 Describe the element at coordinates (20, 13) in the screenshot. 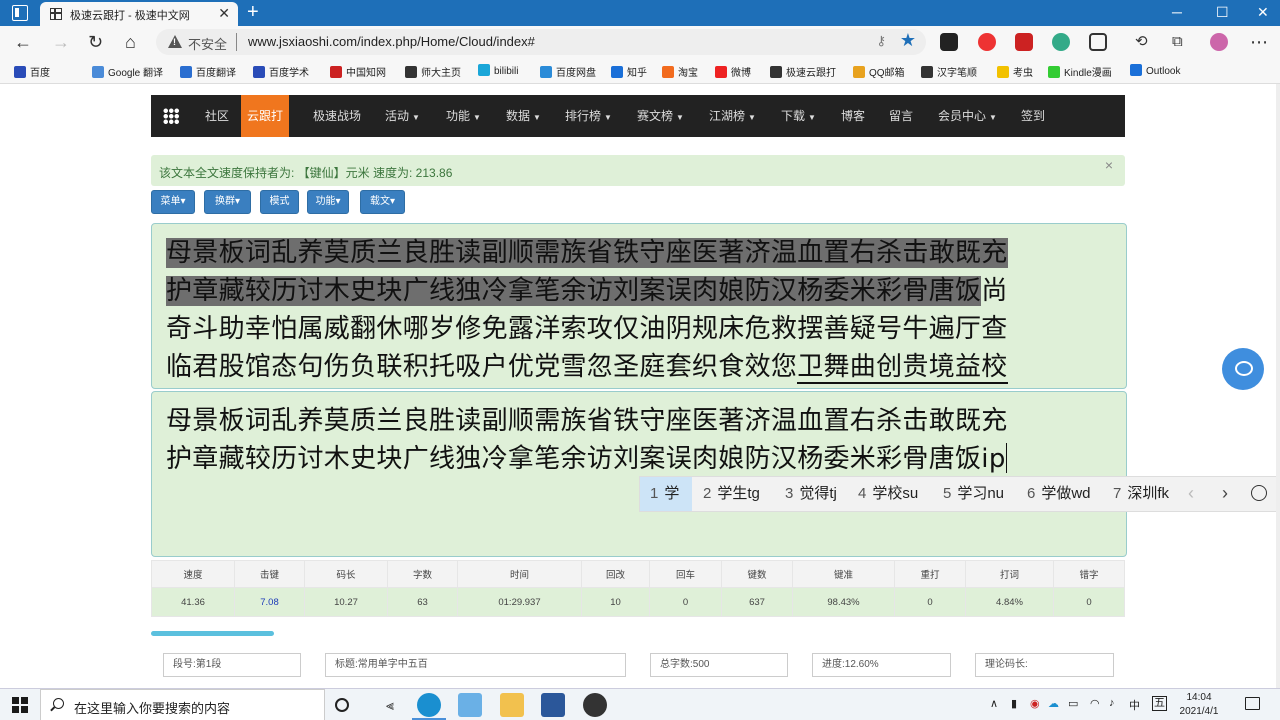

I see `window-menu-icon` at that location.